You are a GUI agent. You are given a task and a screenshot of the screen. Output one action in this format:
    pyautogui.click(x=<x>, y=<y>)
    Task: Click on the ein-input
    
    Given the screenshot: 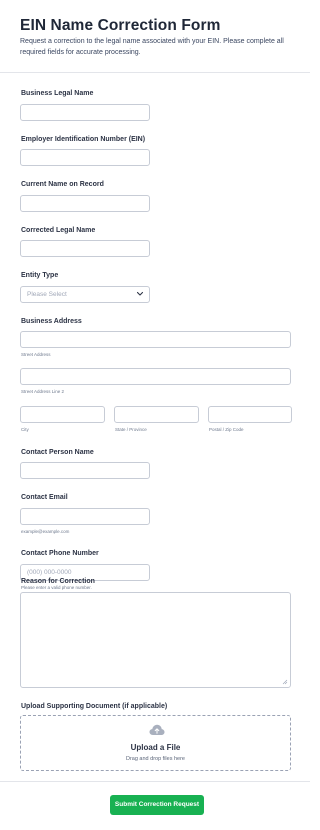 What is the action you would take?
    pyautogui.click(x=85, y=157)
    